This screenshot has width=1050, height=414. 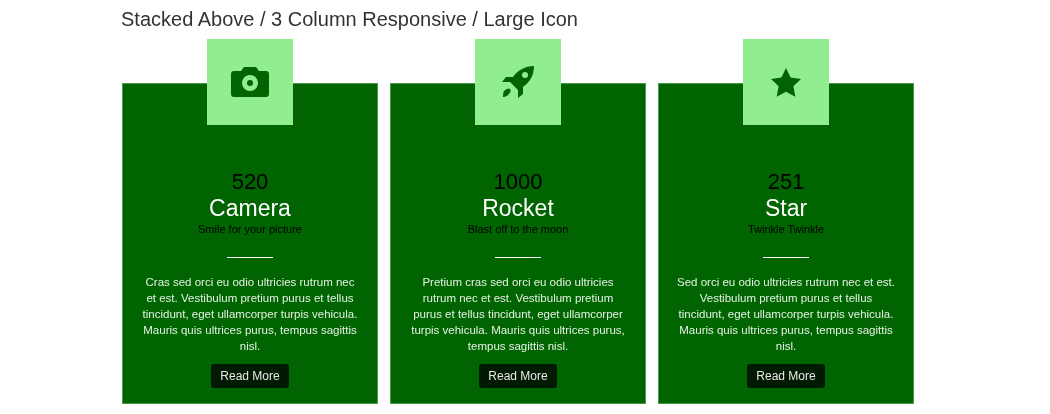 What do you see at coordinates (518, 208) in the screenshot?
I see `card-title: Rocket` at bounding box center [518, 208].